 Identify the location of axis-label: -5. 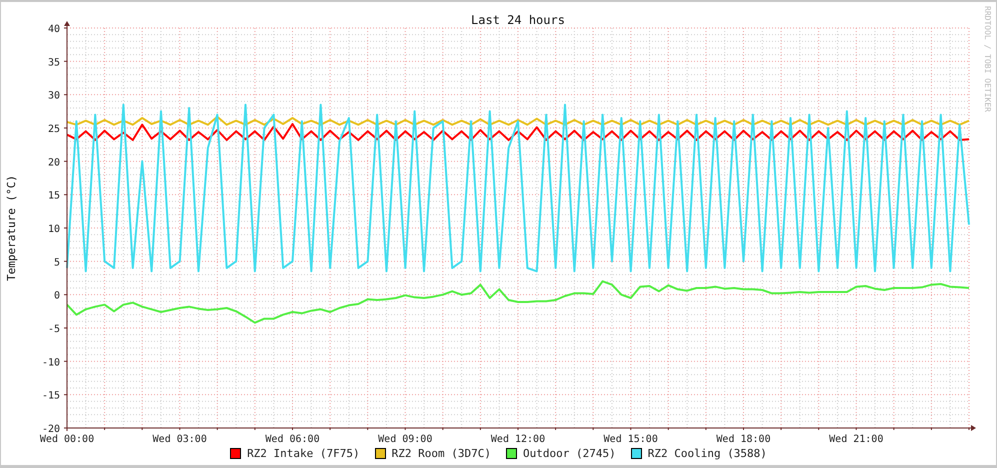
(54, 329).